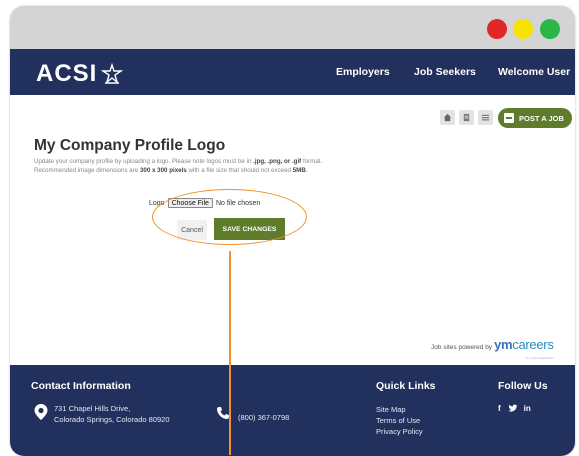  I want to click on quick-links-list: Site Map Terms of Use Privacy Policy, so click(399, 420).